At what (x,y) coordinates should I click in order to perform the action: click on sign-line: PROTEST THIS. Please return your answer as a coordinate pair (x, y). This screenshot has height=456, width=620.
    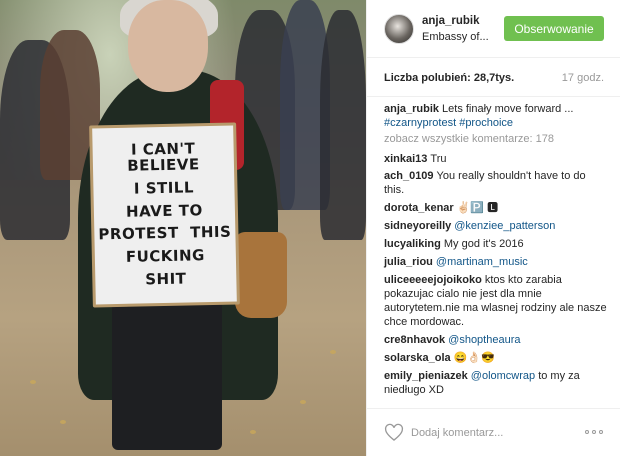
    Looking at the image, I should click on (165, 233).